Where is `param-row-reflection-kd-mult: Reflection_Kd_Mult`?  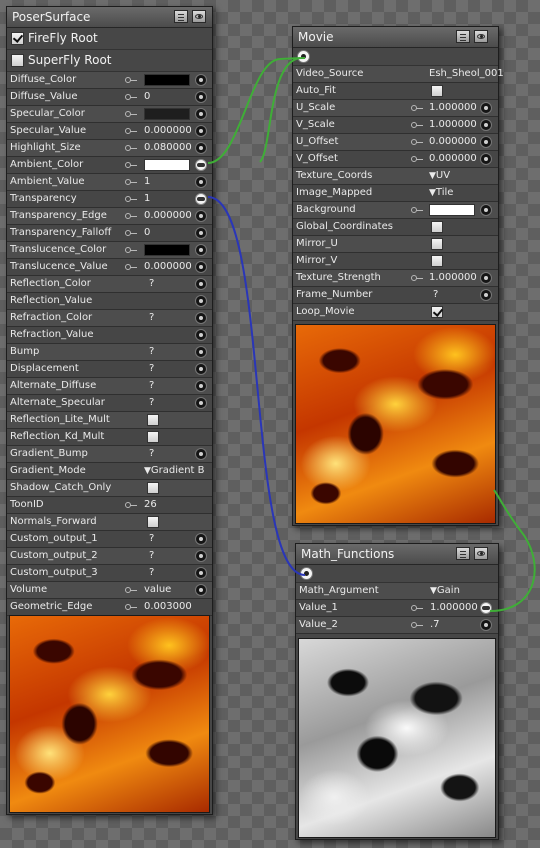 param-row-reflection-kd-mult: Reflection_Kd_Mult is located at coordinates (109, 437).